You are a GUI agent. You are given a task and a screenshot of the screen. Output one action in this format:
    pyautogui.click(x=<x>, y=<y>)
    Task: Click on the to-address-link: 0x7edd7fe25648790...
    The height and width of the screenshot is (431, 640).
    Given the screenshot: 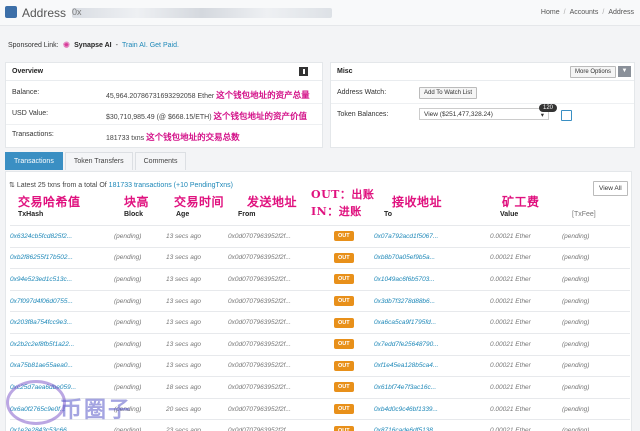 What is the action you would take?
    pyautogui.click(x=432, y=344)
    